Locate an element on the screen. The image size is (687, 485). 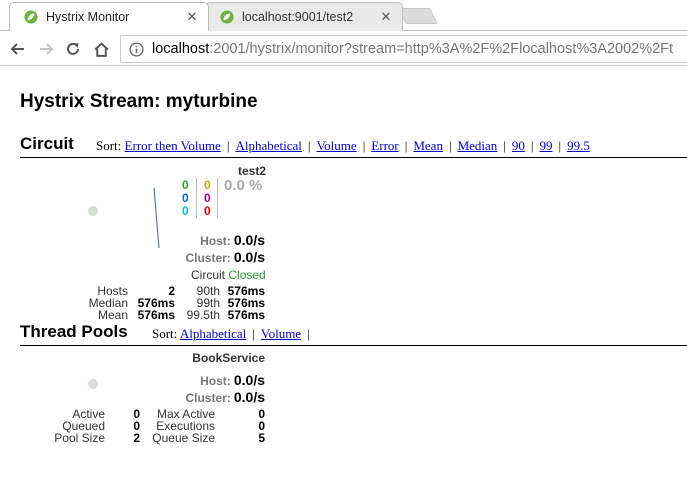
sort-99-5: 99.5 is located at coordinates (578, 145).